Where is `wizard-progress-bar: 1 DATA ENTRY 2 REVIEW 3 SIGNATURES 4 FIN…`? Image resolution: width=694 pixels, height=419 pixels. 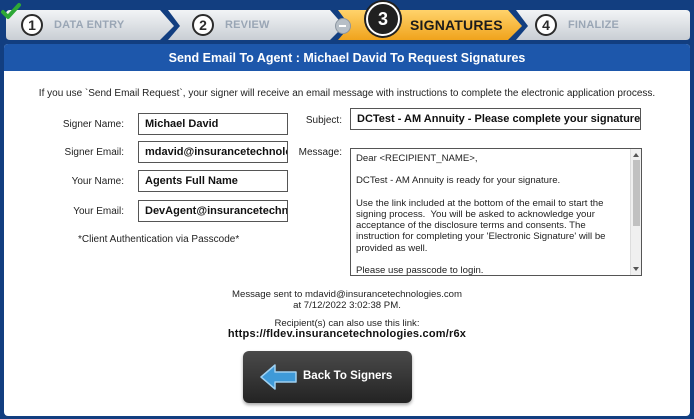
wizard-progress-bar: 1 DATA ENTRY 2 REVIEW 3 SIGNATURES 4 FIN… is located at coordinates (347, 22).